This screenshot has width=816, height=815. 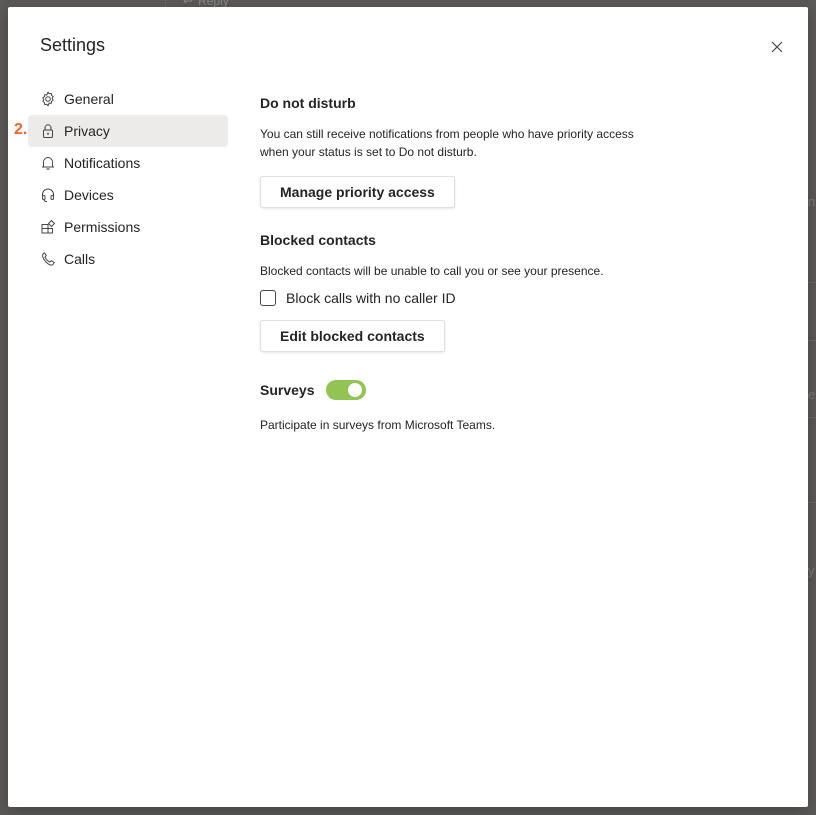 I want to click on headset-icon, so click(x=48, y=195).